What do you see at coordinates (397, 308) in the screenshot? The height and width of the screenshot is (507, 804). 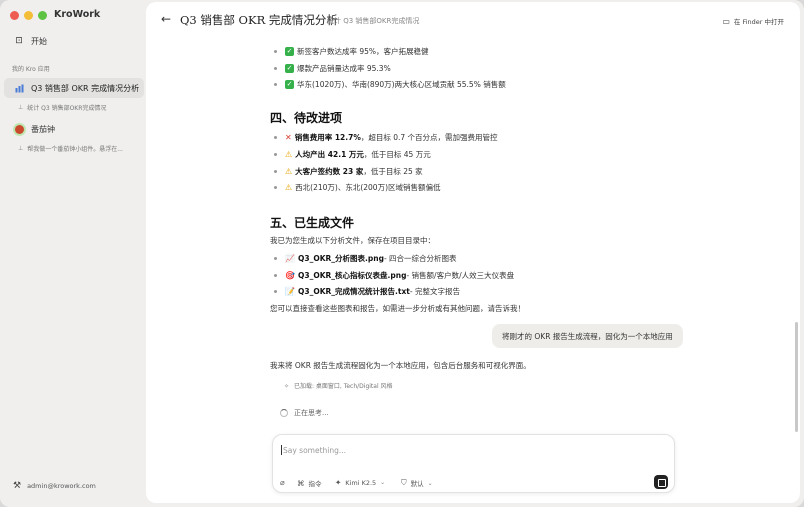 I see `closing-text: 您可以直接查看这些图表和报告，如需进一步分析或有其他问题，请告诉我！` at bounding box center [397, 308].